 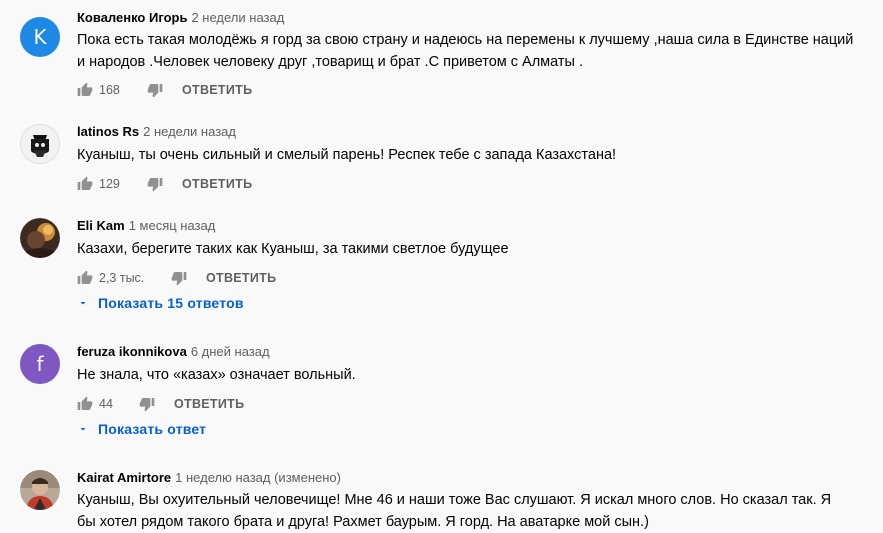 I want to click on avatar: f, so click(x=40, y=364).